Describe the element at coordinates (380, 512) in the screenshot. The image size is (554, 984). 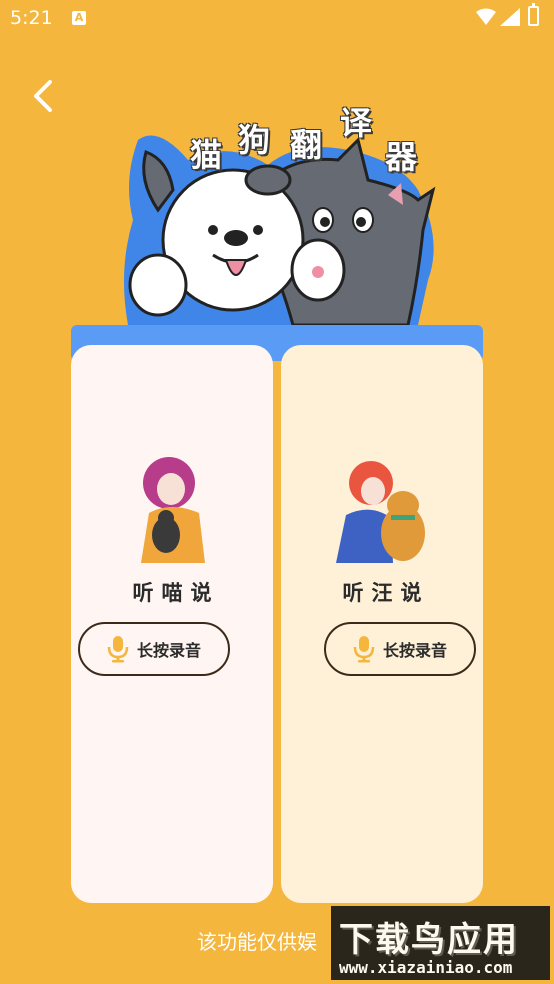
I see `girl-with-dog-illustration` at that location.